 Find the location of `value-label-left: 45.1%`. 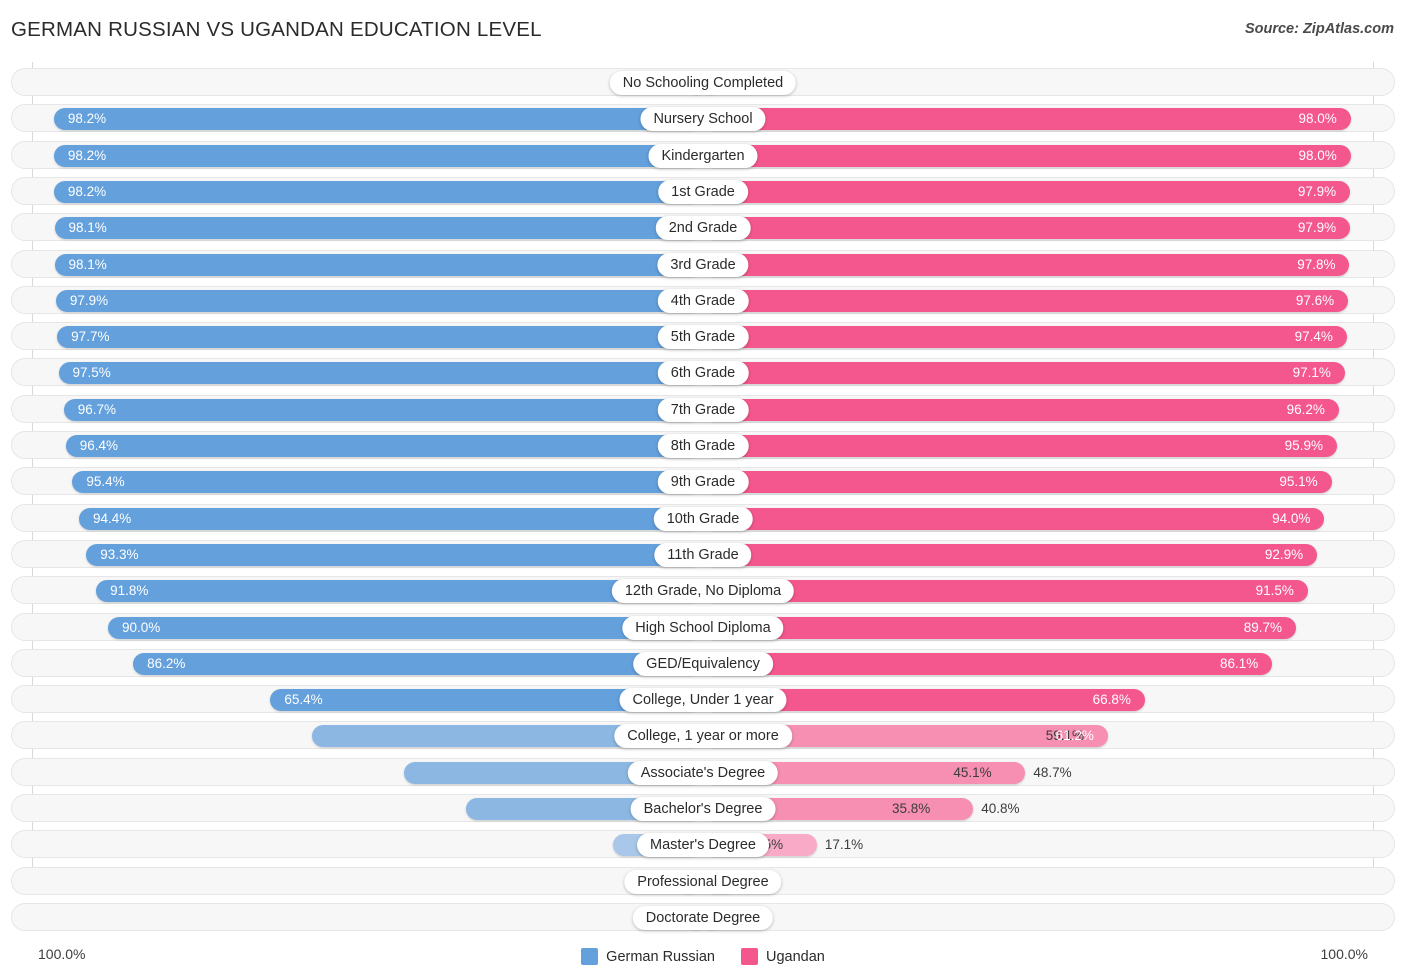

value-label-left: 45.1% is located at coordinates (972, 772).